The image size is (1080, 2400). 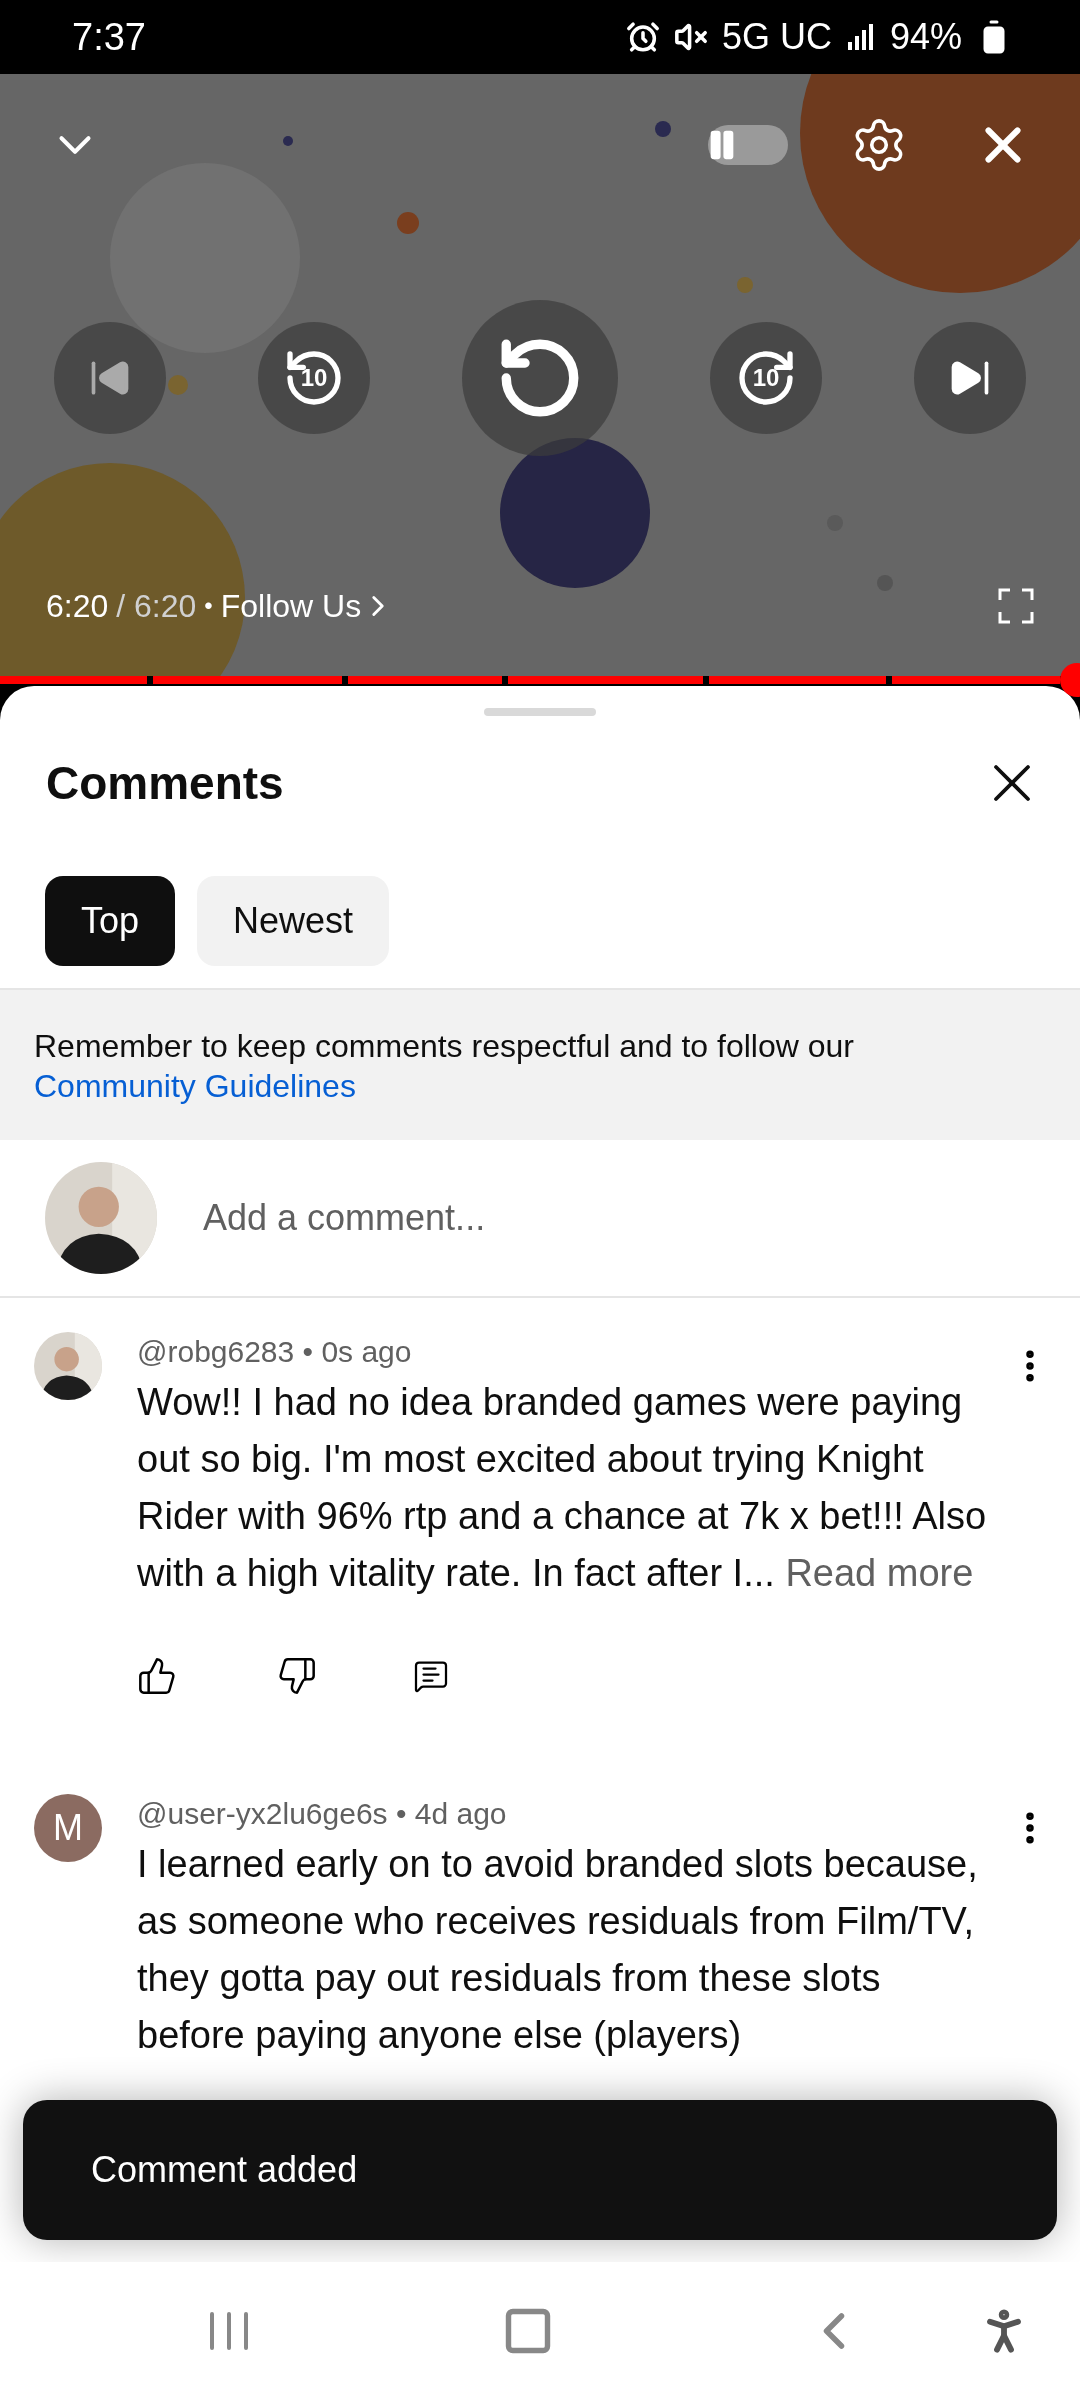 I want to click on recent-apps-icon, so click(x=229, y=2331).